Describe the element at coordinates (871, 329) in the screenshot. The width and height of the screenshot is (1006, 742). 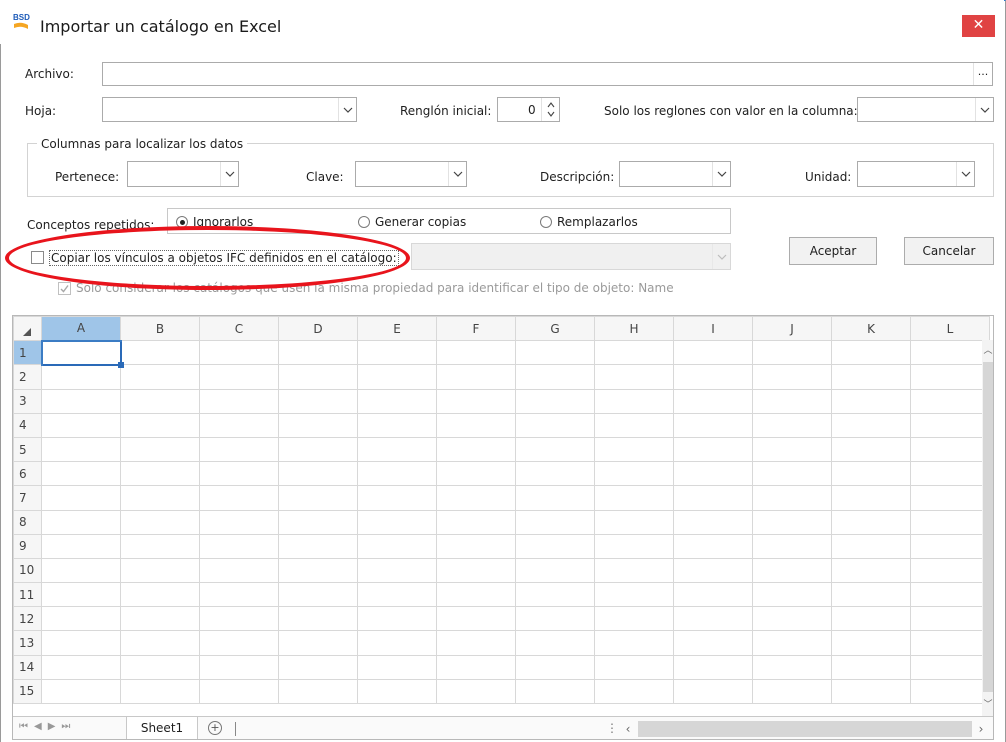
I see `col-header: K` at that location.